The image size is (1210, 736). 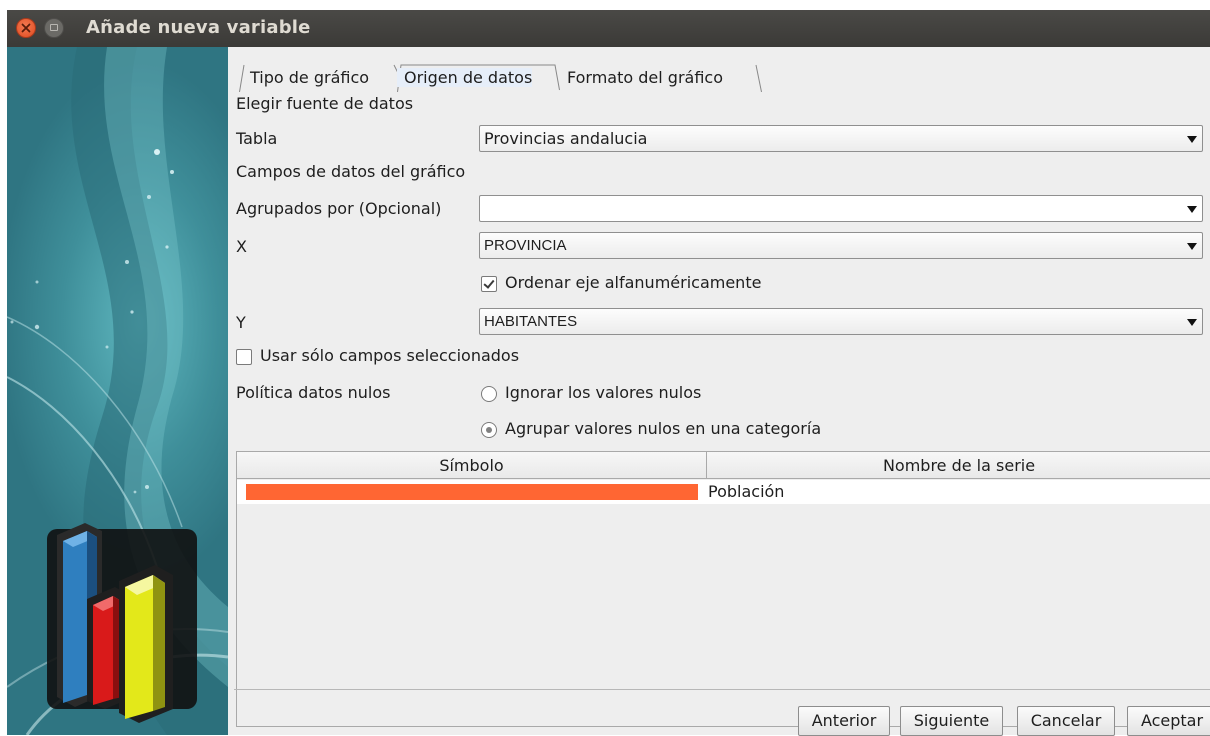 I want to click on close-button, so click(x=26, y=28).